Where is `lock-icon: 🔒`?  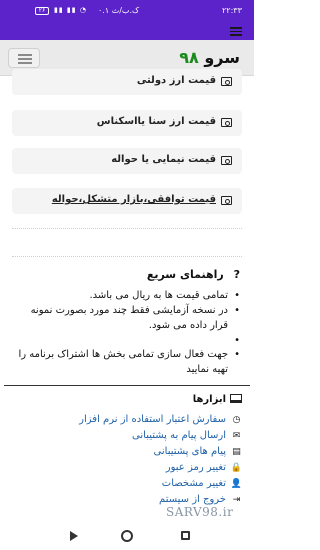
lock-icon: 🔒 is located at coordinates (236, 468).